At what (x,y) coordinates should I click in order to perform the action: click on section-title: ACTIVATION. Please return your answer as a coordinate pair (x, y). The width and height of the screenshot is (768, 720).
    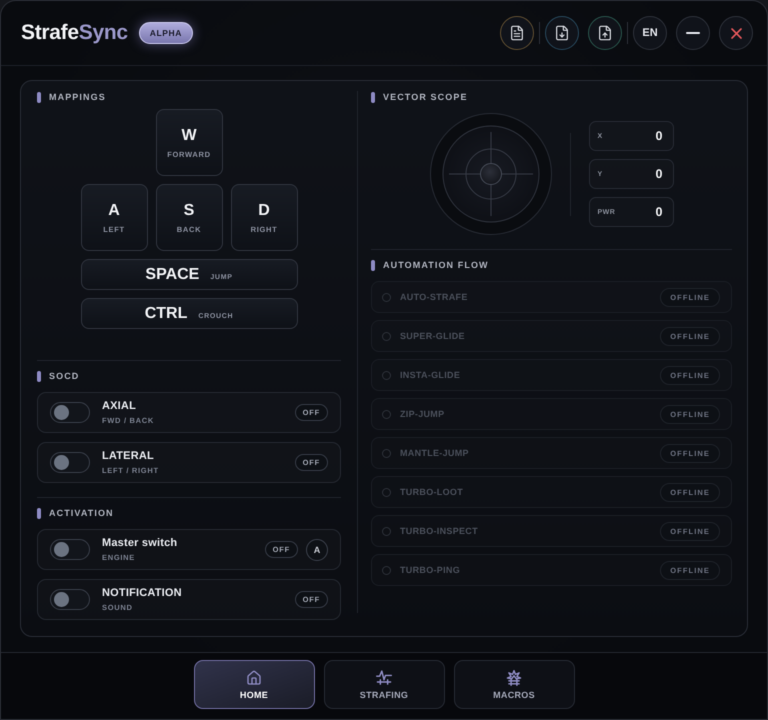
    Looking at the image, I should click on (81, 513).